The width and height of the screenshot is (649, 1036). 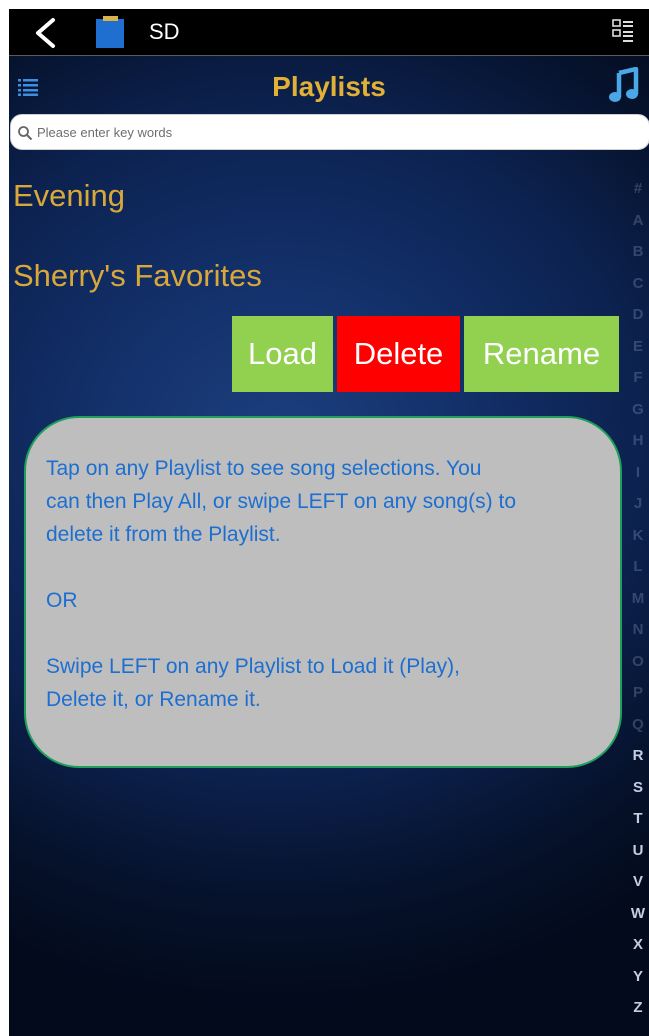 I want to click on search-bar, so click(x=329, y=132).